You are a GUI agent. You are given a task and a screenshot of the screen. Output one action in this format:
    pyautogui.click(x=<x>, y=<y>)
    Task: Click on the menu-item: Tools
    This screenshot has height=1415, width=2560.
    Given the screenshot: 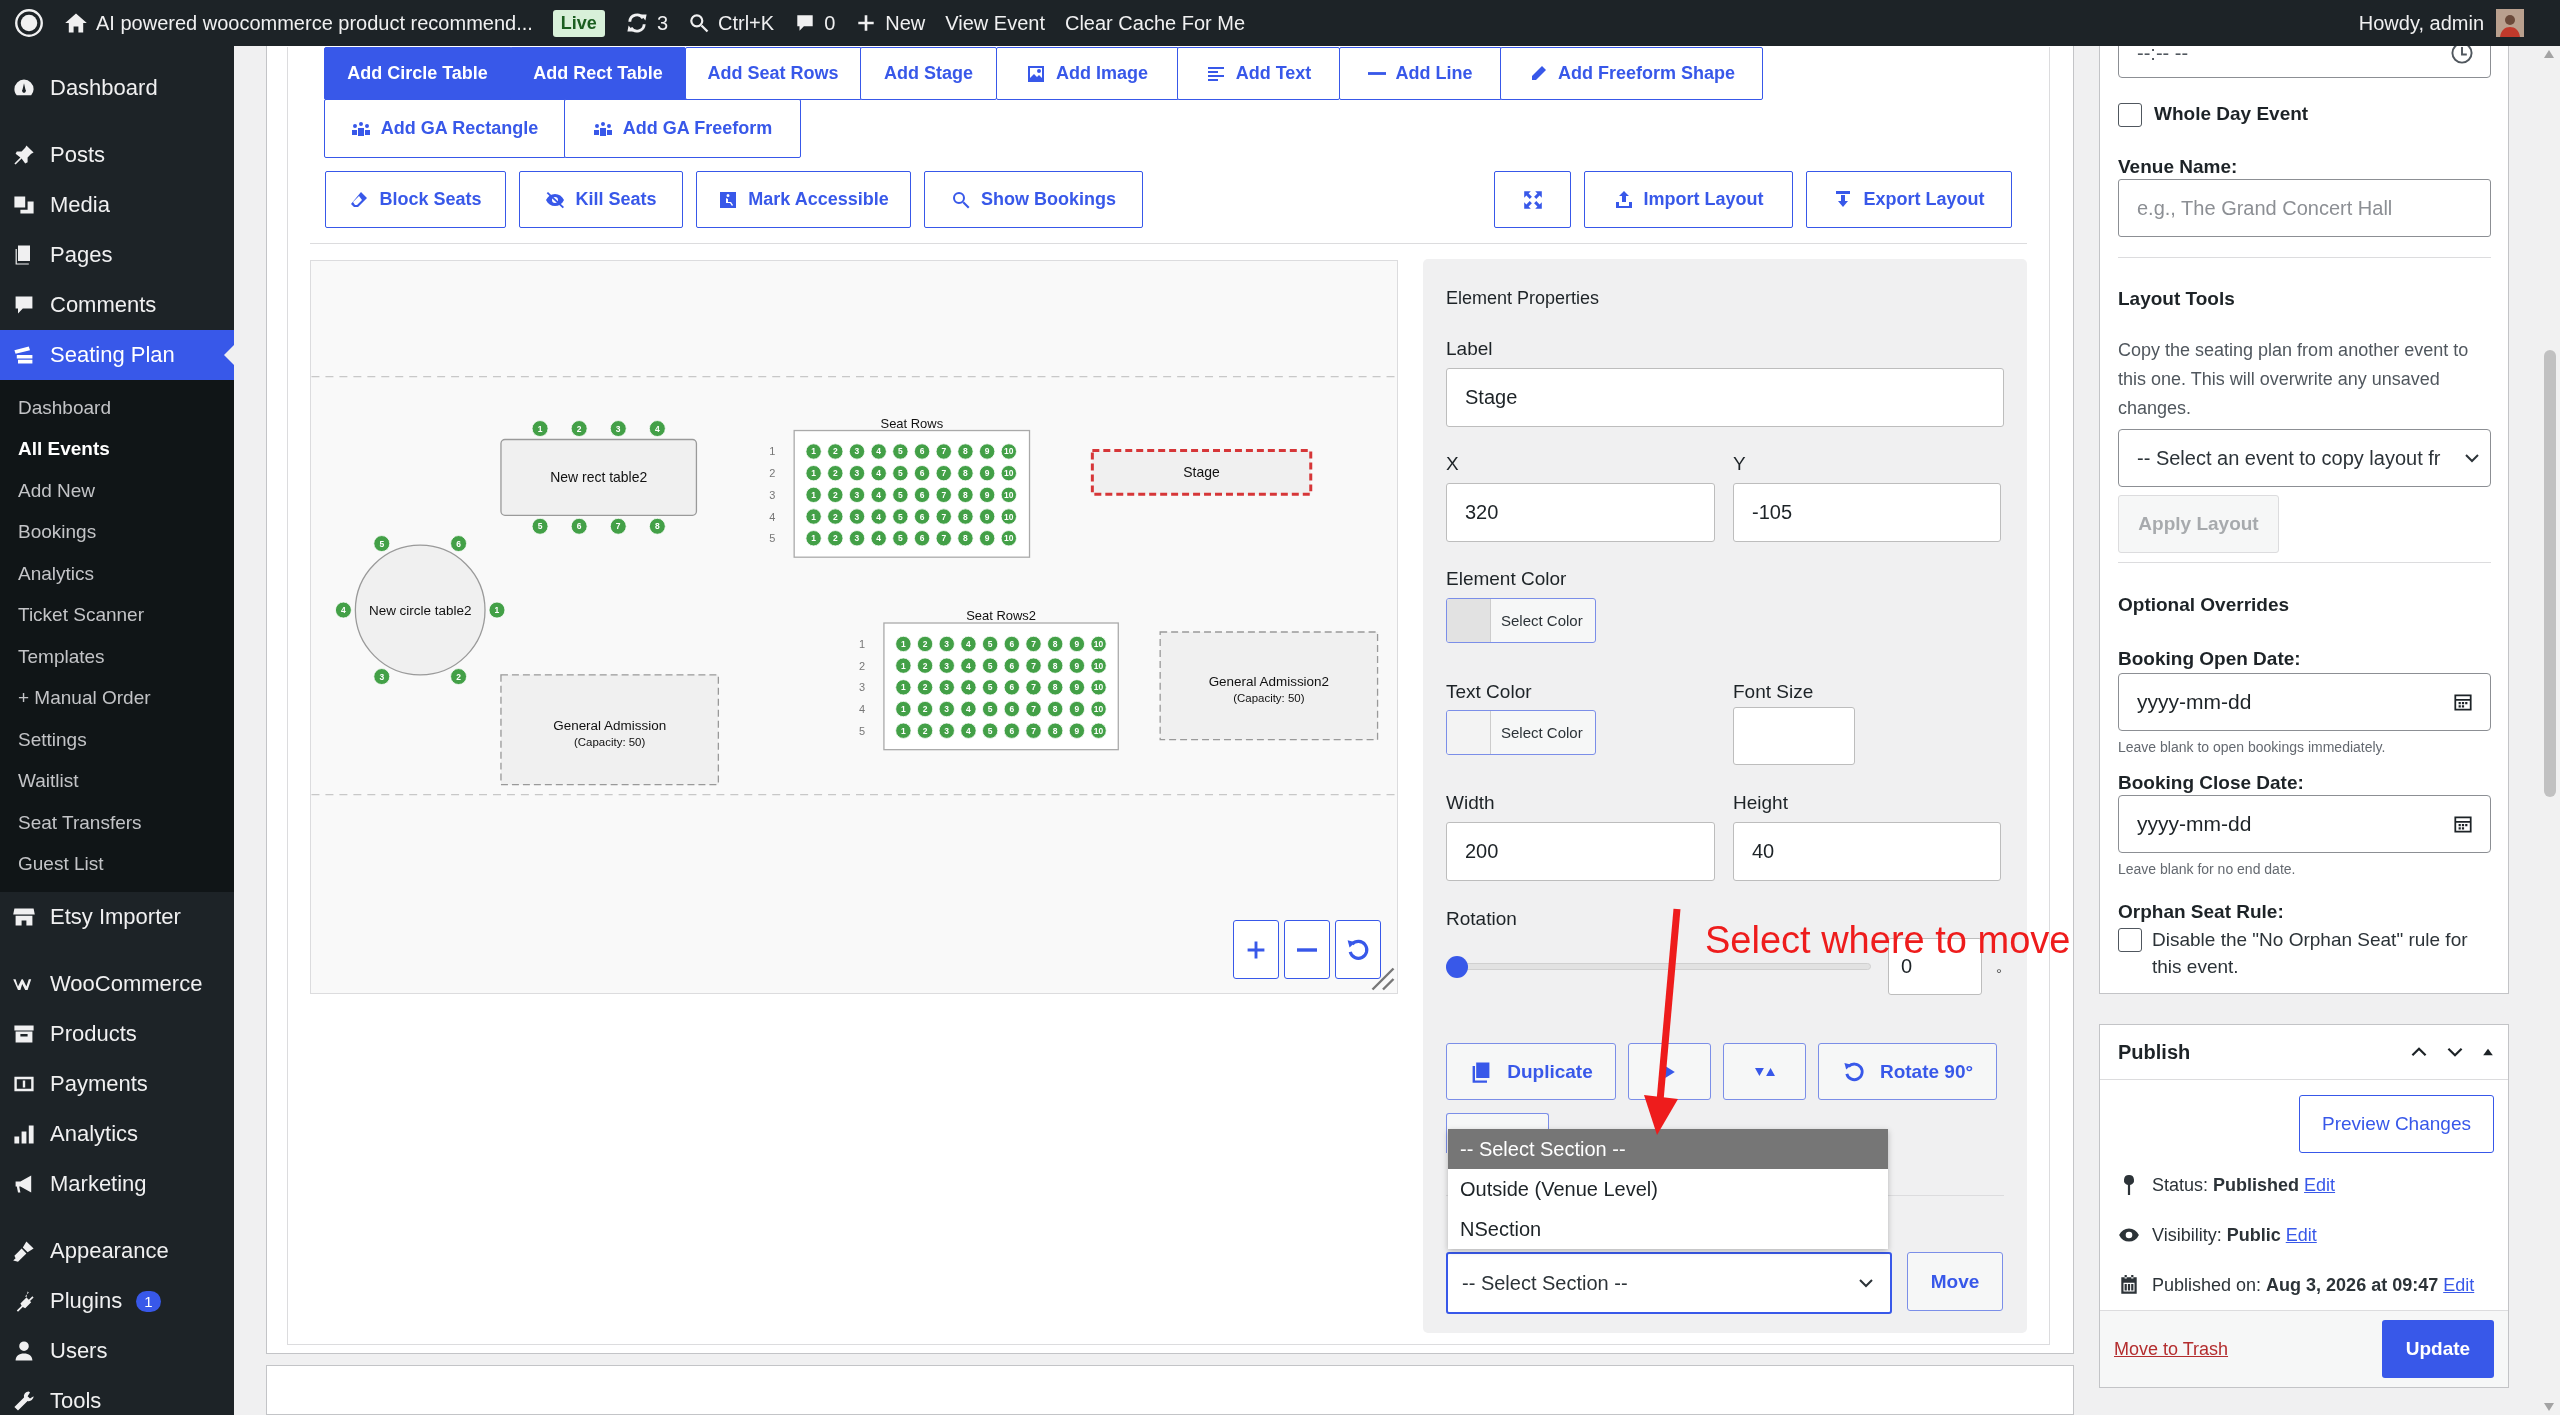 What is the action you would take?
    pyautogui.click(x=117, y=1395)
    